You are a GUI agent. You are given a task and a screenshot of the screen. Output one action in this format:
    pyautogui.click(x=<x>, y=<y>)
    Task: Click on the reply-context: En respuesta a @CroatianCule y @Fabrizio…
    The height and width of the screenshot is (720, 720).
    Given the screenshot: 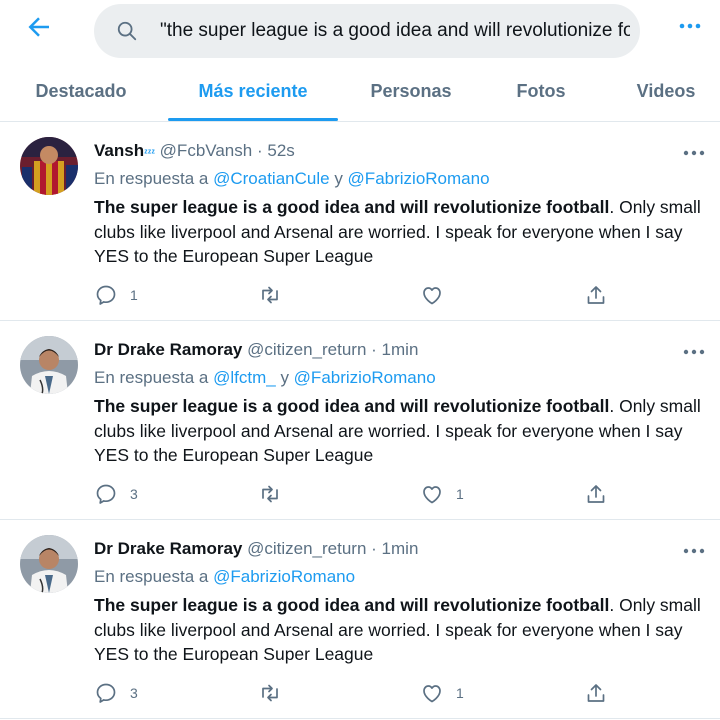 What is the action you would take?
    pyautogui.click(x=292, y=178)
    